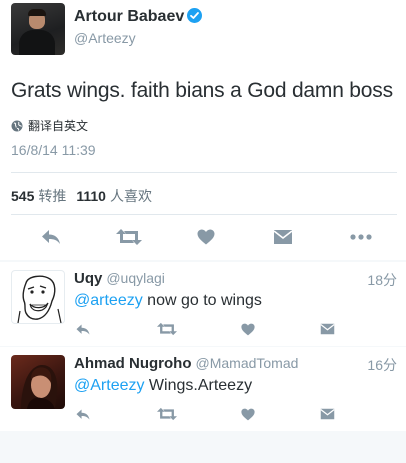 This screenshot has height=463, width=406. I want to click on reply-author-name: Uqy, so click(88, 278).